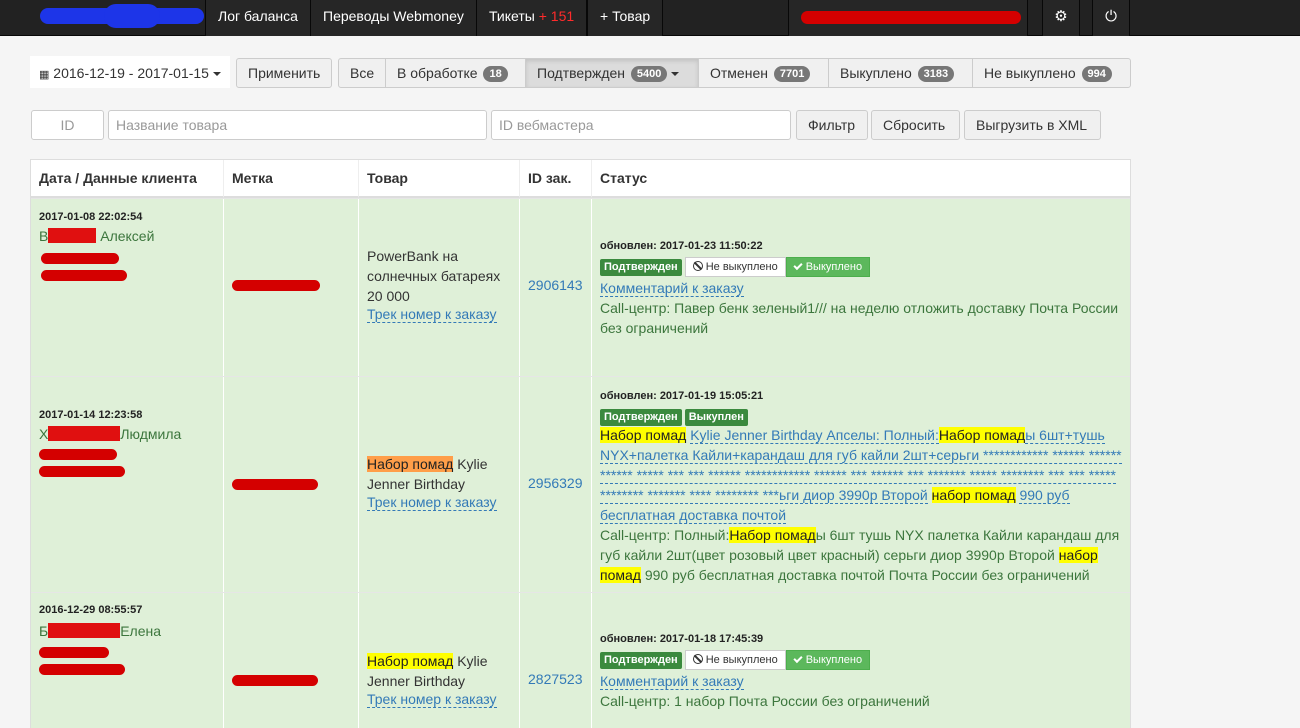  Describe the element at coordinates (860, 179) in the screenshot. I see `column-header: Статус` at that location.